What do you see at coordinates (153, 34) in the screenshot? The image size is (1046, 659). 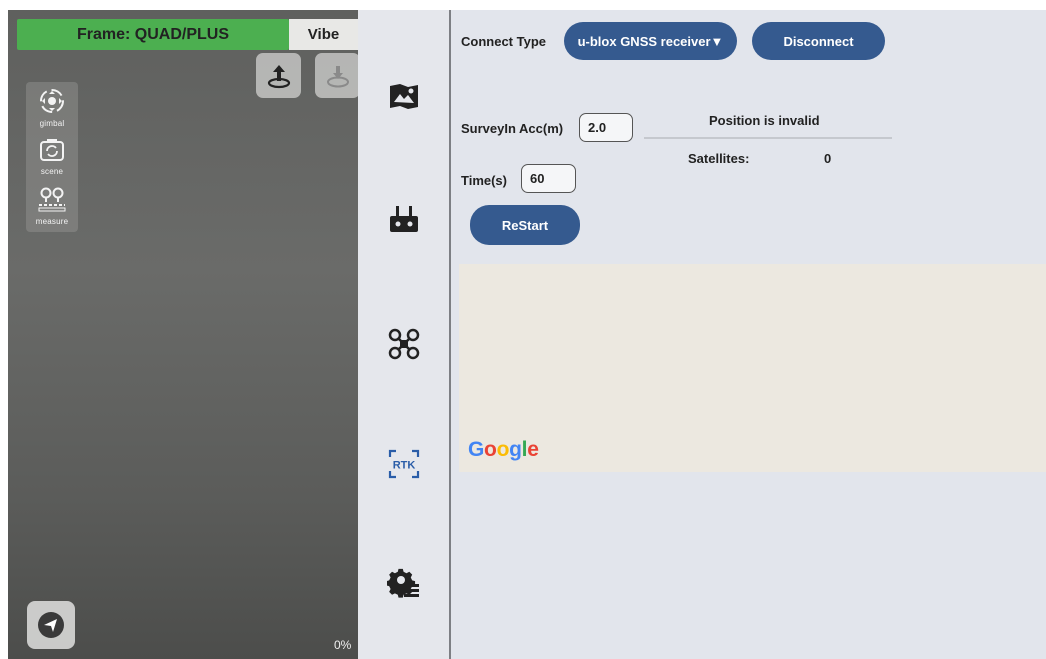 I see `frame-status: Frame: QUAD/PLUS` at bounding box center [153, 34].